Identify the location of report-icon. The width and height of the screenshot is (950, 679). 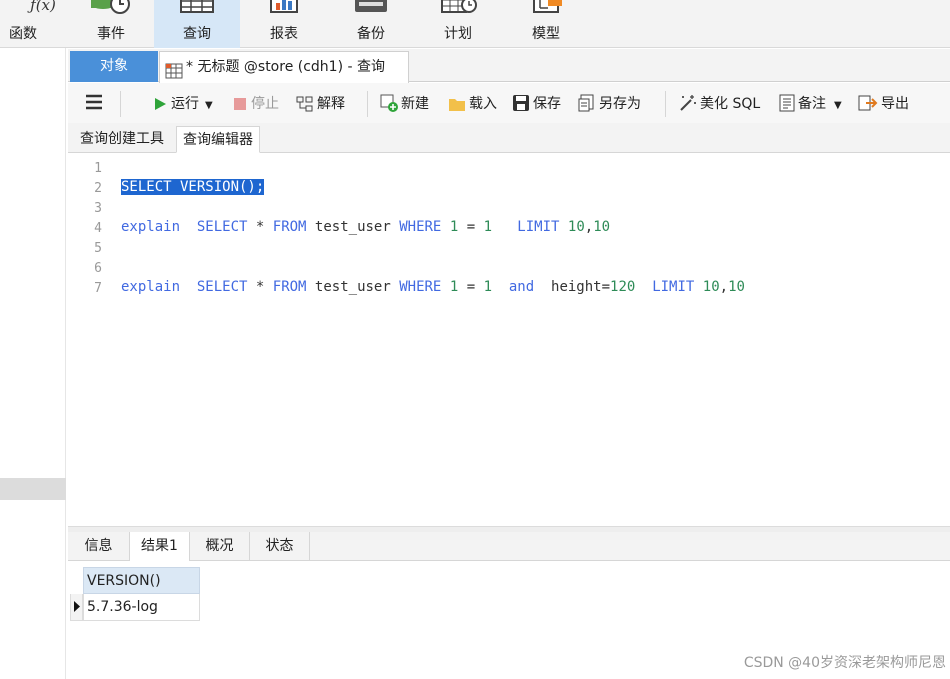
(284, 9).